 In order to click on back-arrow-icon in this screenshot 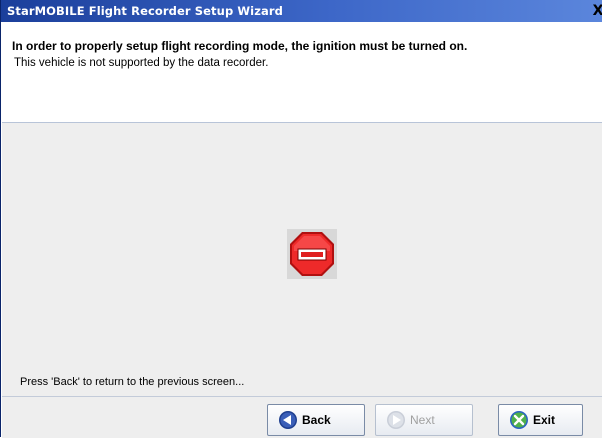, I will do `click(288, 420)`.